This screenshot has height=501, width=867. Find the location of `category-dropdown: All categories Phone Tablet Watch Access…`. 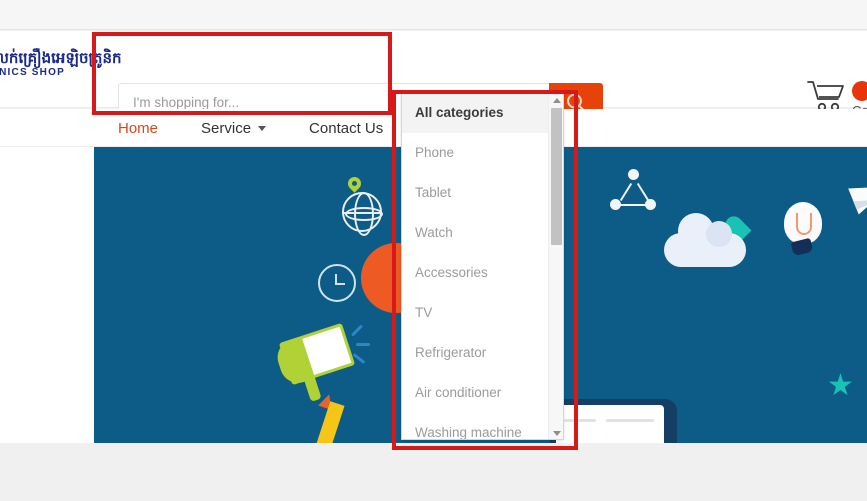

category-dropdown: All categories Phone Tablet Watch Access… is located at coordinates (482, 266).